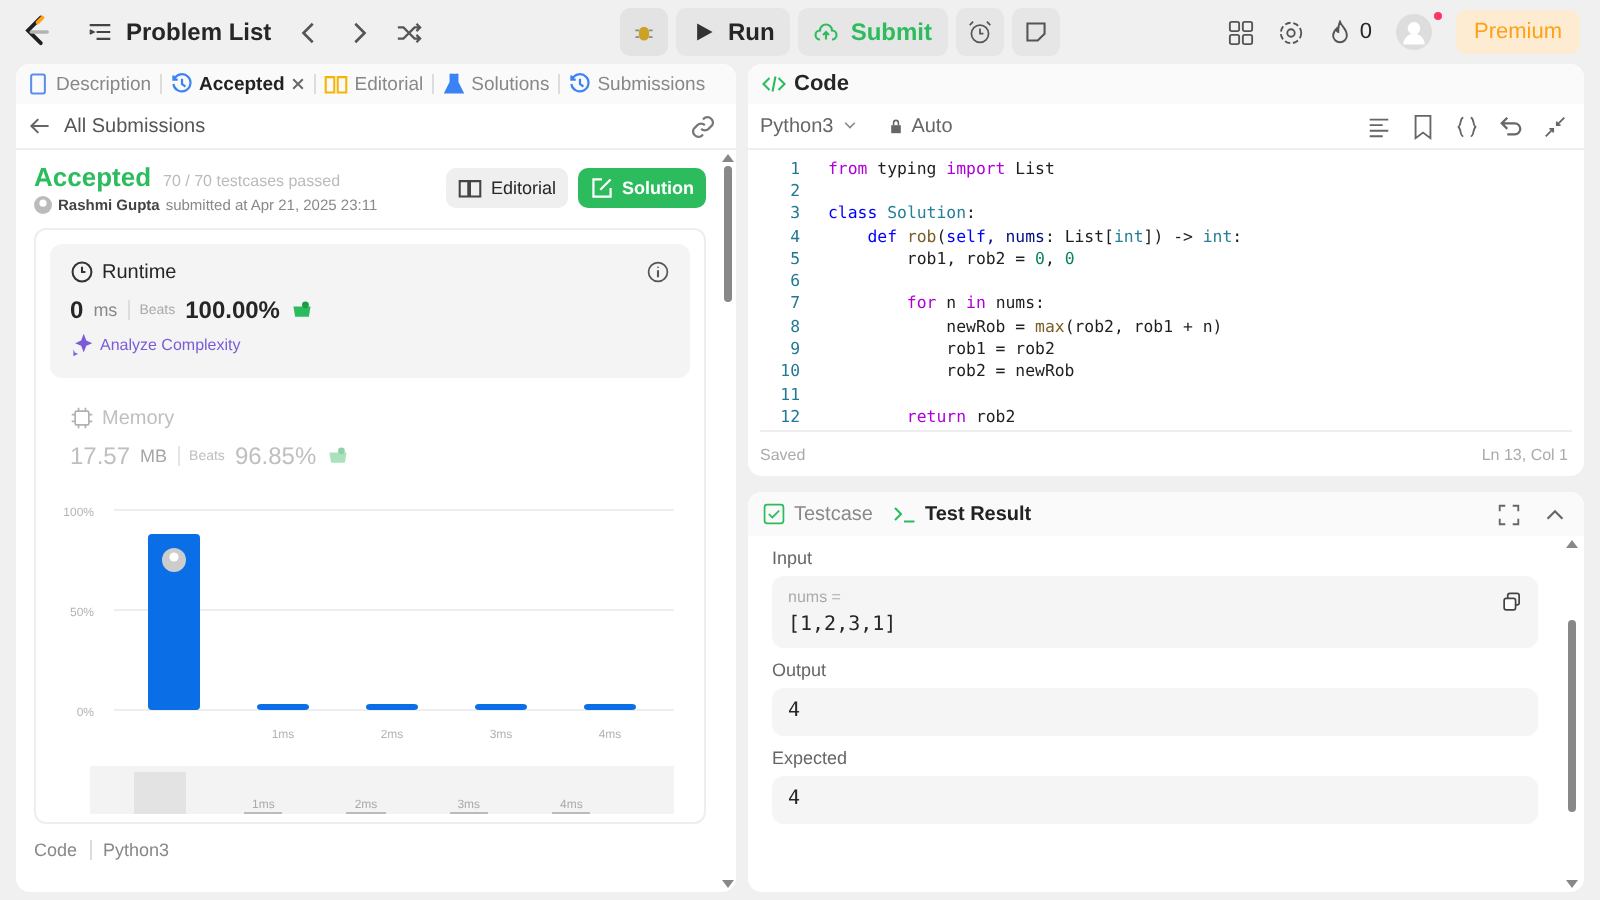 The height and width of the screenshot is (900, 1600). Describe the element at coordinates (962, 514) in the screenshot. I see `panel-tab: Test Result` at that location.